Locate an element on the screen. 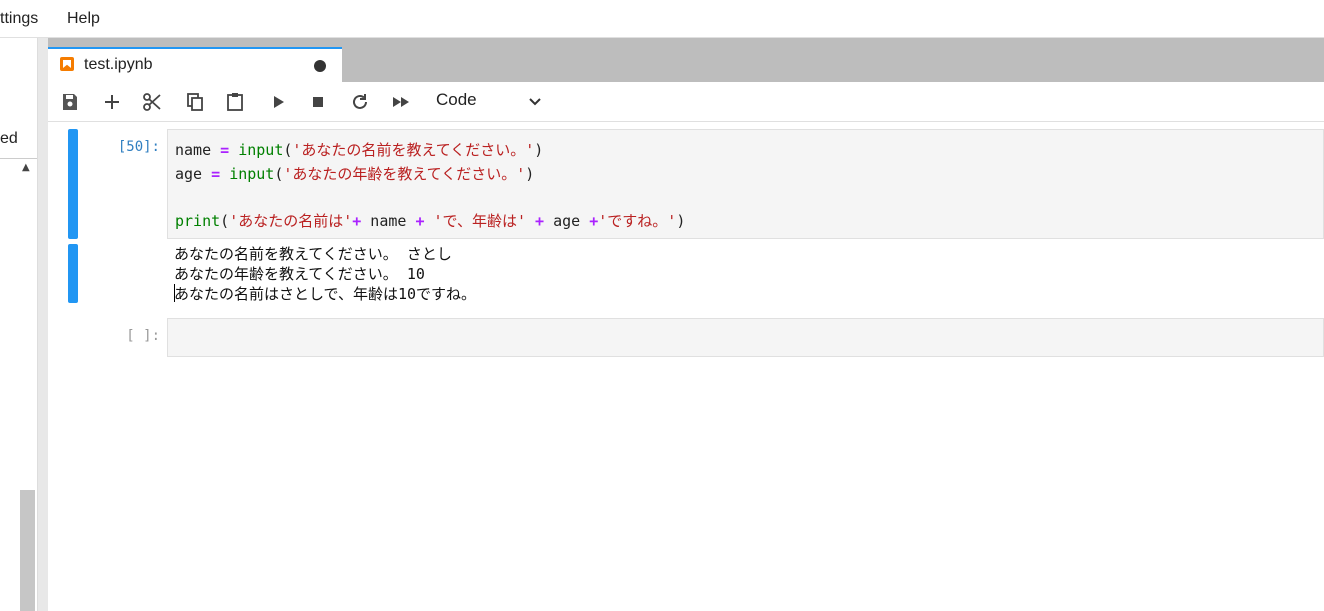 The height and width of the screenshot is (611, 1324). cell-prompt-empty: [ ]: is located at coordinates (143, 336).